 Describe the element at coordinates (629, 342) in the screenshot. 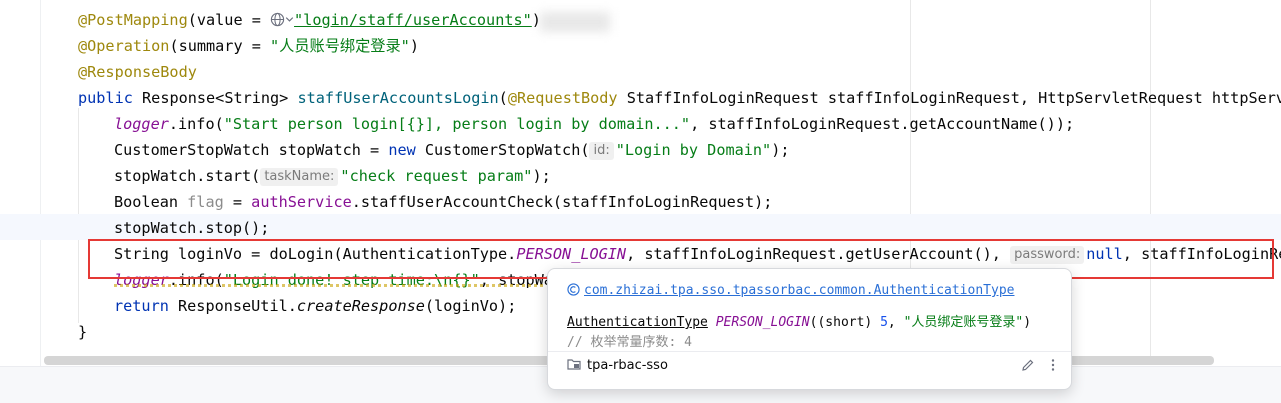

I see `ordinal-comment: // 枚举常量序数: 4` at that location.